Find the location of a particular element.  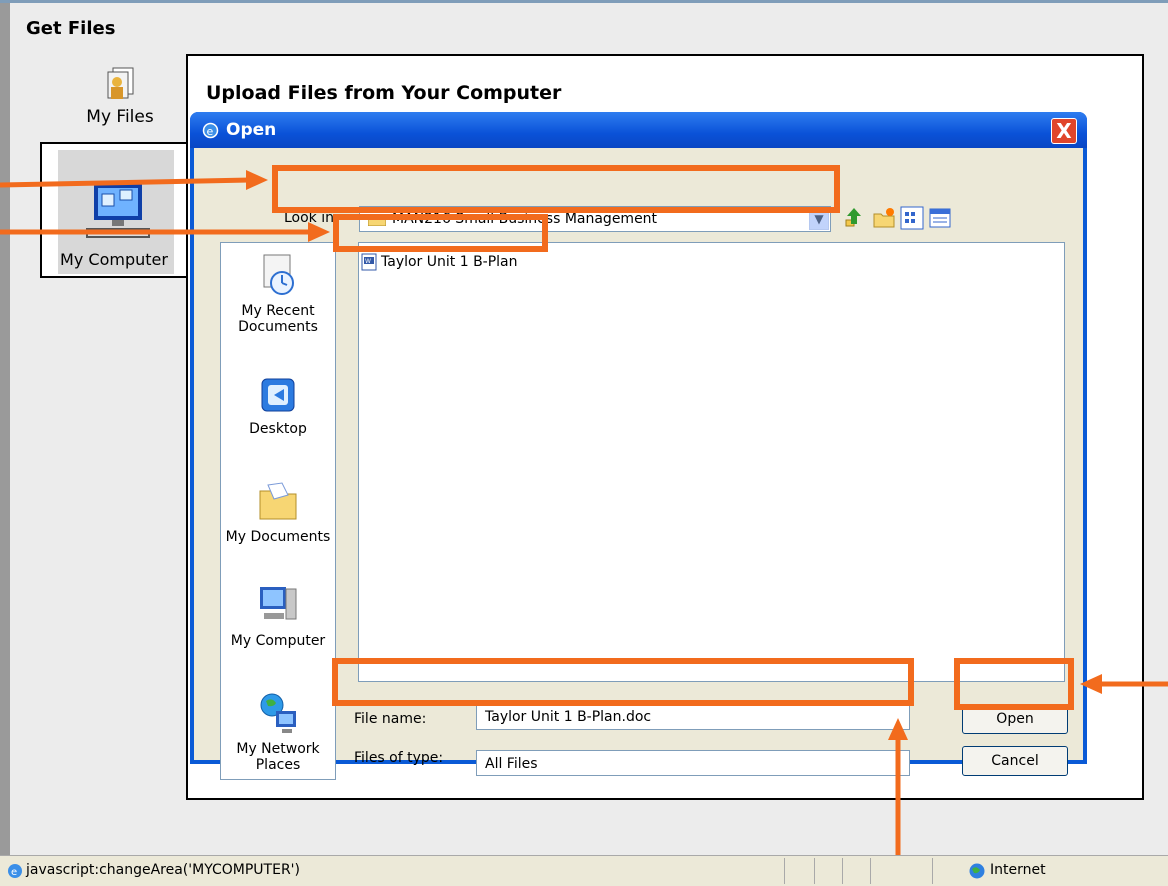

internet-zone-icon is located at coordinates (977, 871).